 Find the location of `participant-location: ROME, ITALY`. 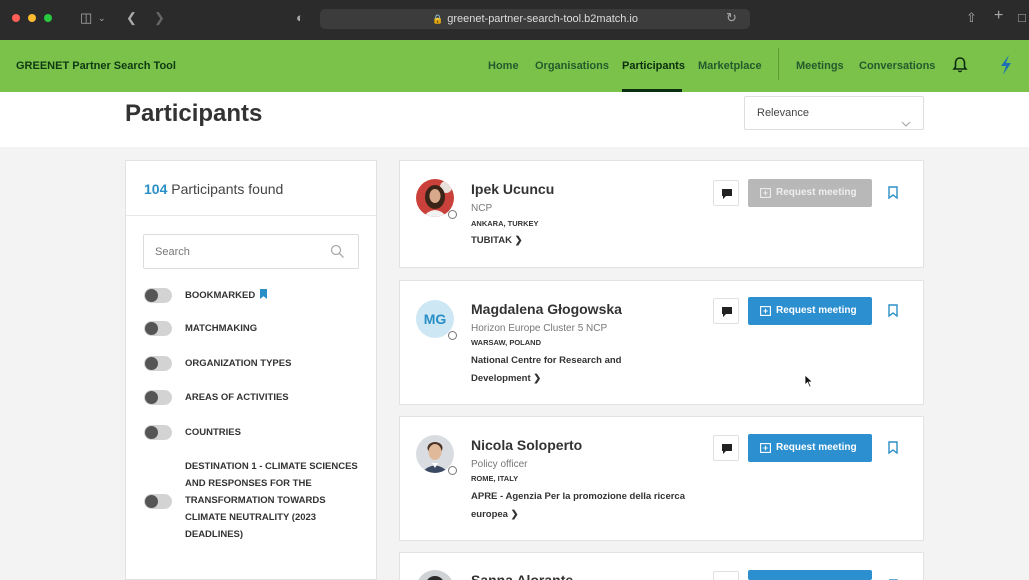

participant-location: ROME, ITALY is located at coordinates (495, 478).